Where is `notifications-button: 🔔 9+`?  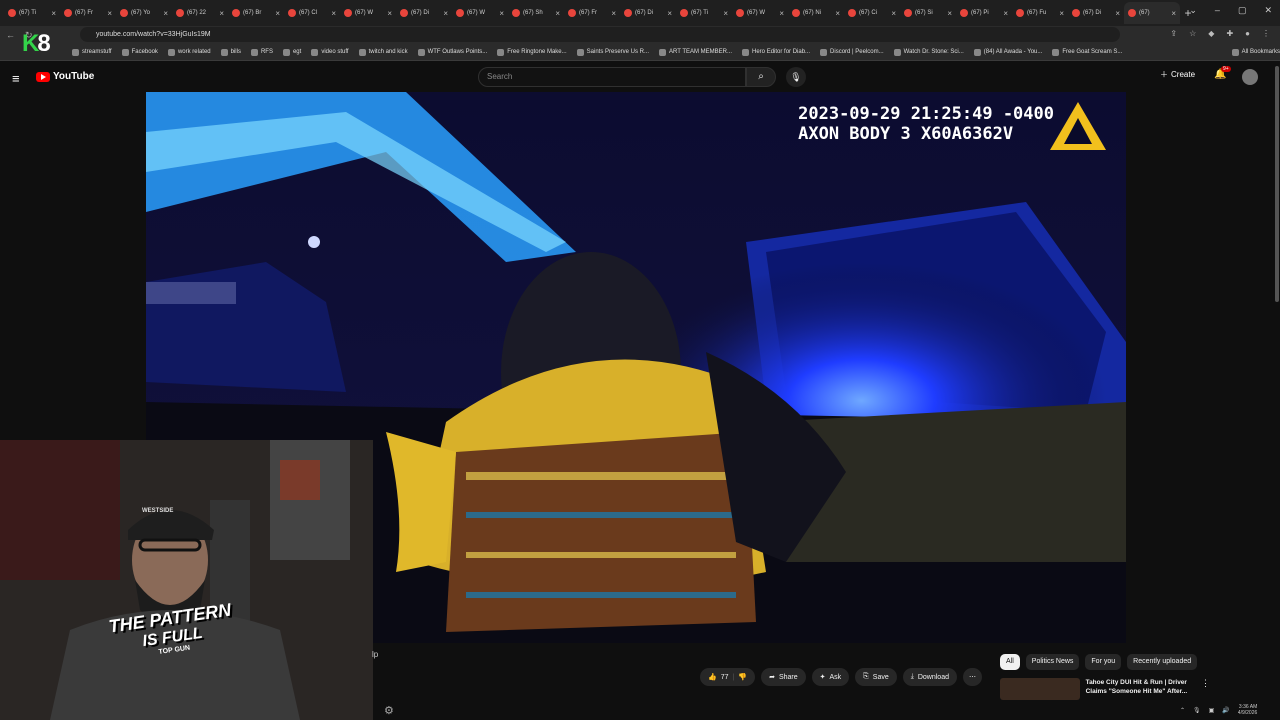
notifications-button: 🔔 9+ is located at coordinates (1222, 73).